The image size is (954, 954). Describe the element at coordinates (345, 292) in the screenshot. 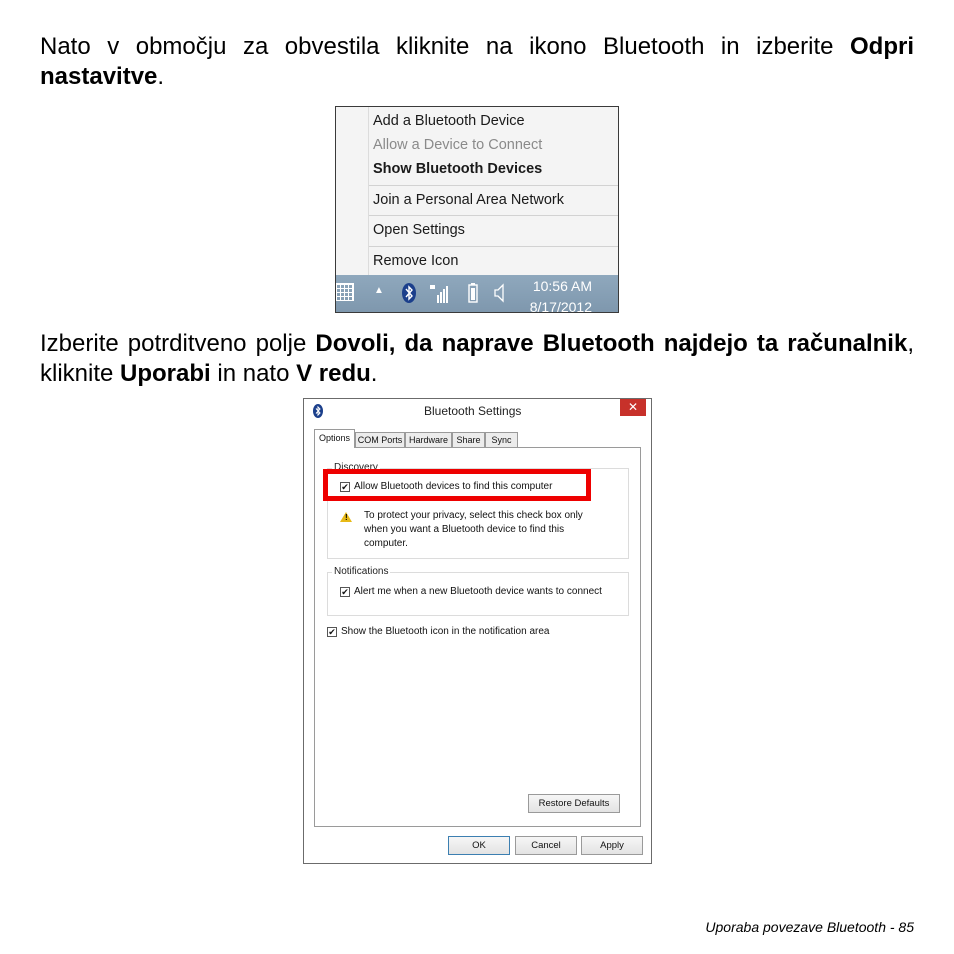

I see `keyboard-icon` at that location.